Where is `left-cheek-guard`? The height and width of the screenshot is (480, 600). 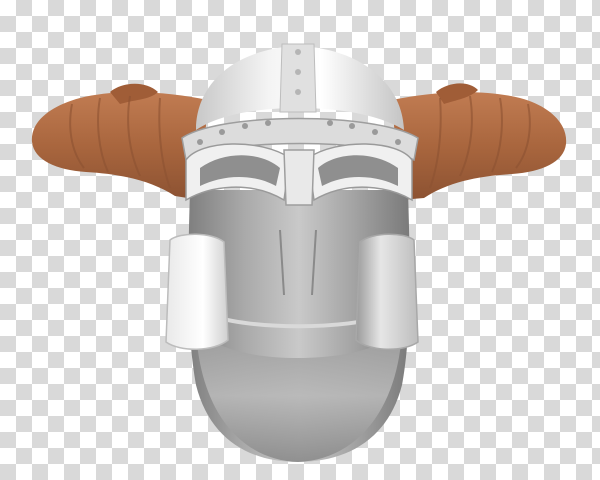 left-cheek-guard is located at coordinates (197, 291).